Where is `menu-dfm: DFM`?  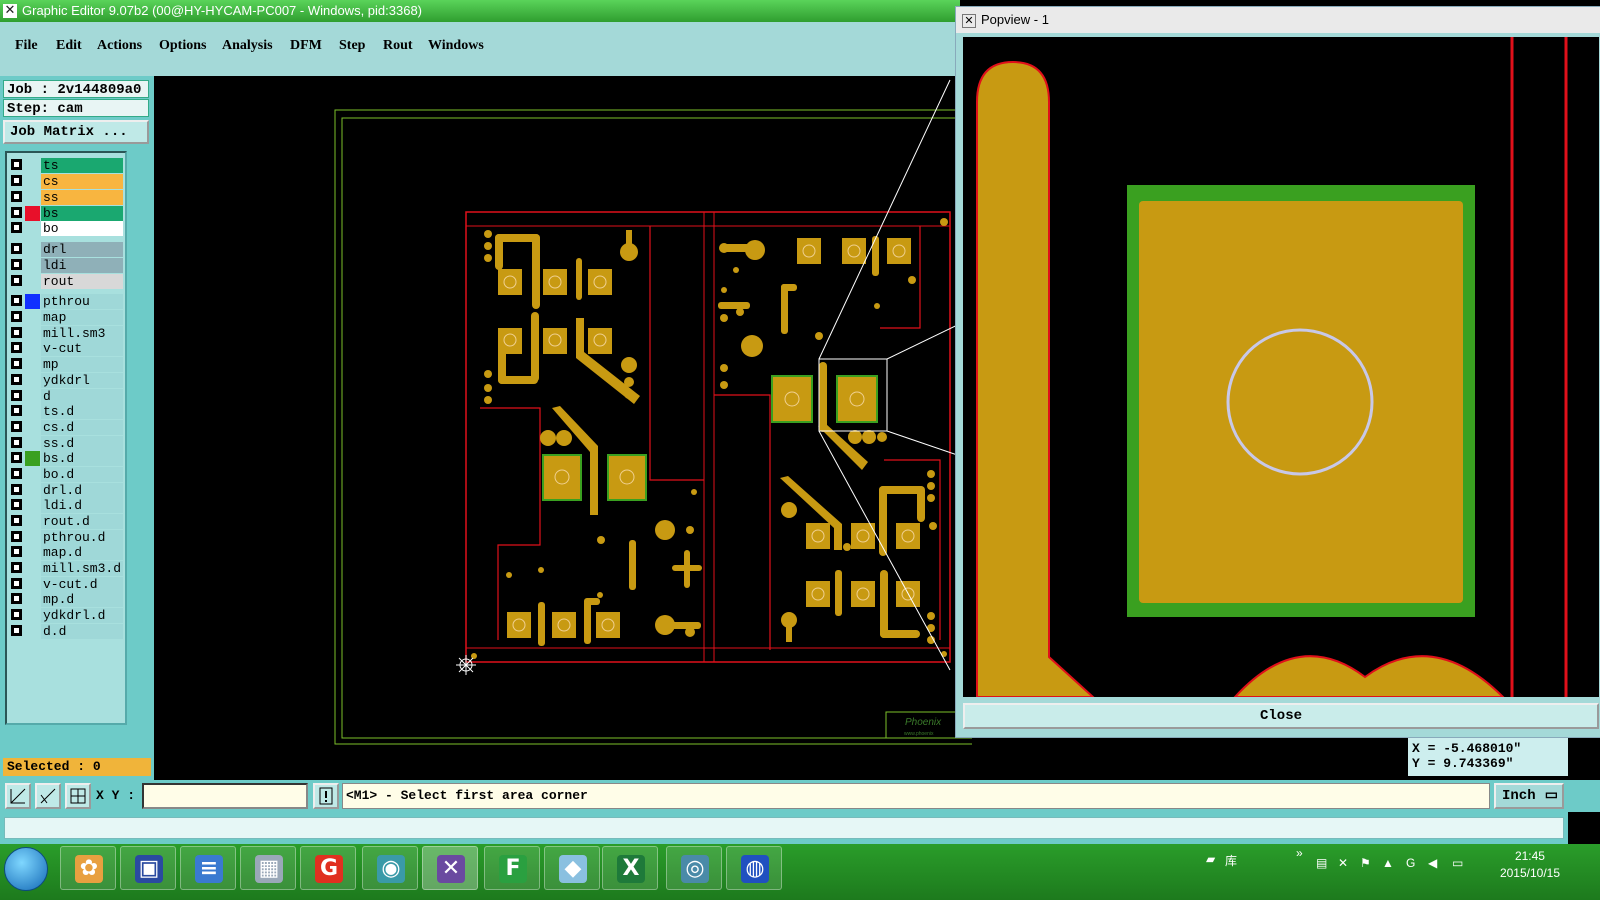 menu-dfm: DFM is located at coordinates (306, 46).